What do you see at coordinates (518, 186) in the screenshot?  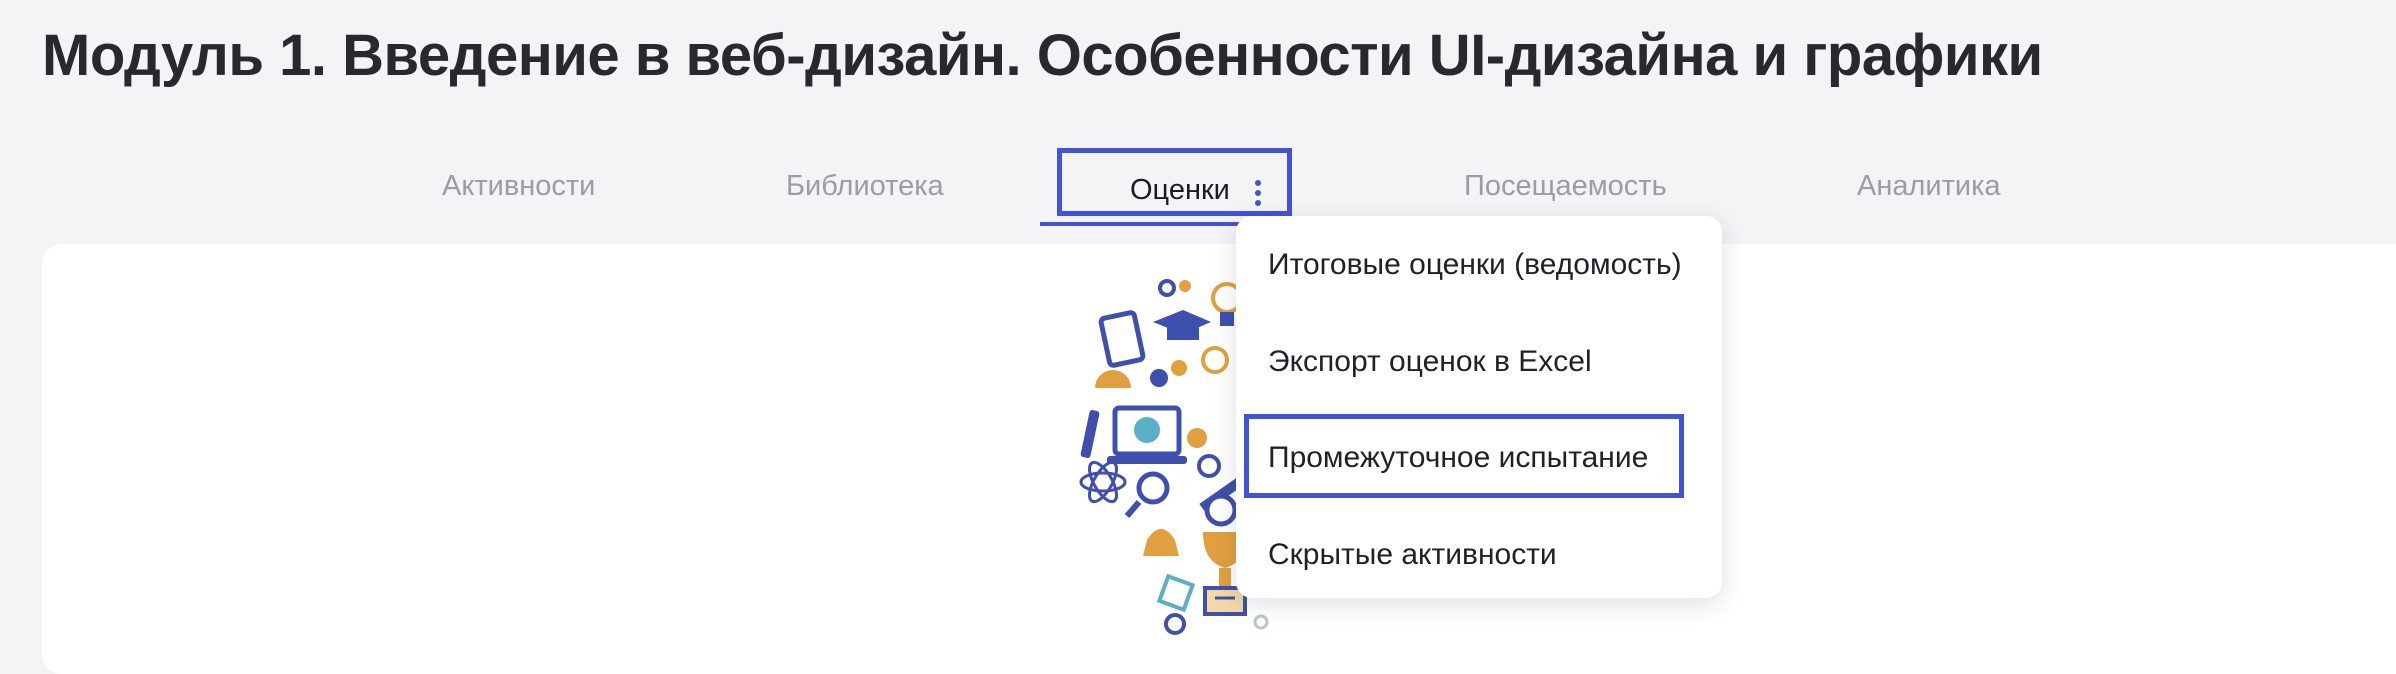 I see `tab-activities: Активности` at bounding box center [518, 186].